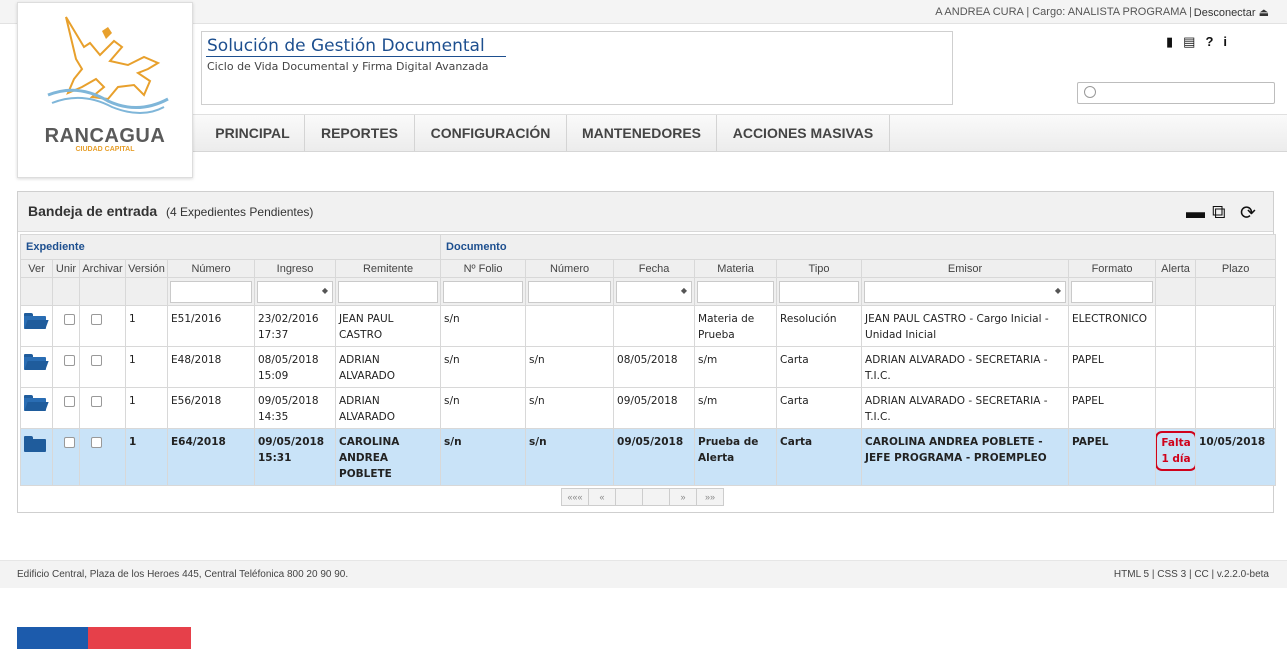  I want to click on first-page-button: «««, so click(575, 497).